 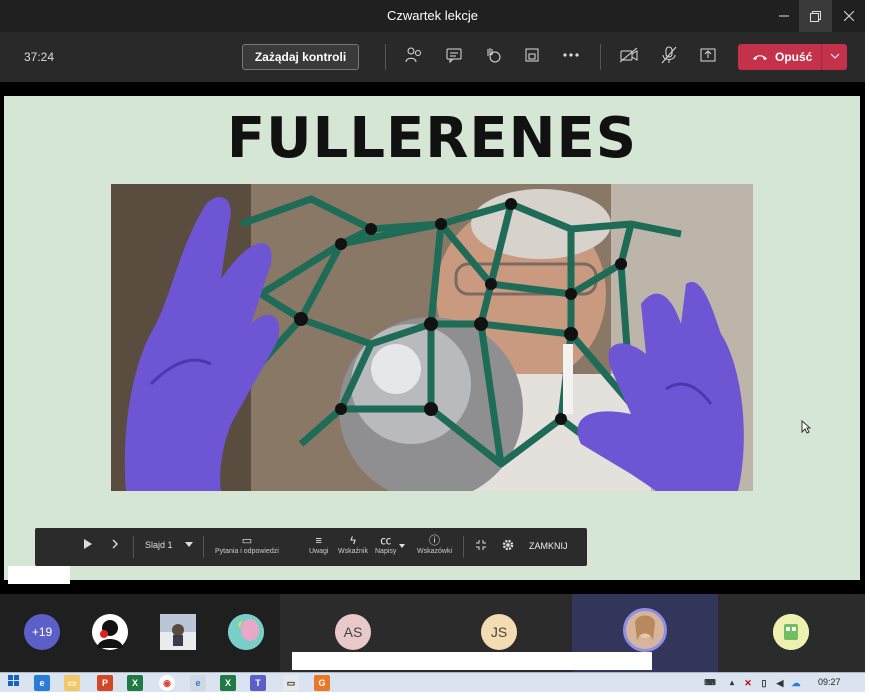 I want to click on tray-network-icon: ✕, so click(x=748, y=683).